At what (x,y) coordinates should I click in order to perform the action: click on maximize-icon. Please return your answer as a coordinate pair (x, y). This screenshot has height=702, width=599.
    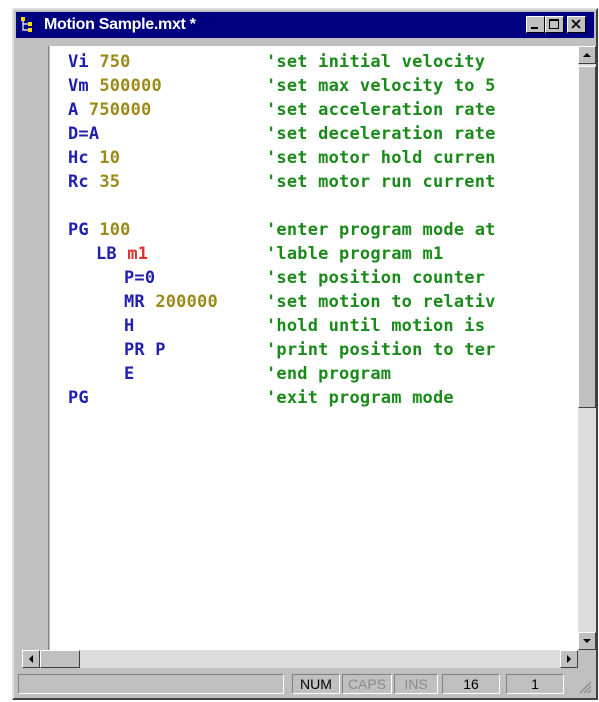
    Looking at the image, I should click on (554, 24).